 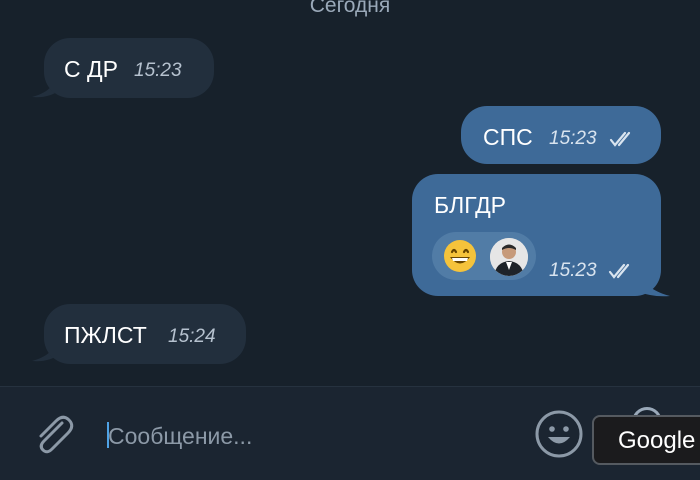 I want to click on message-text: С ДР, so click(x=91, y=69).